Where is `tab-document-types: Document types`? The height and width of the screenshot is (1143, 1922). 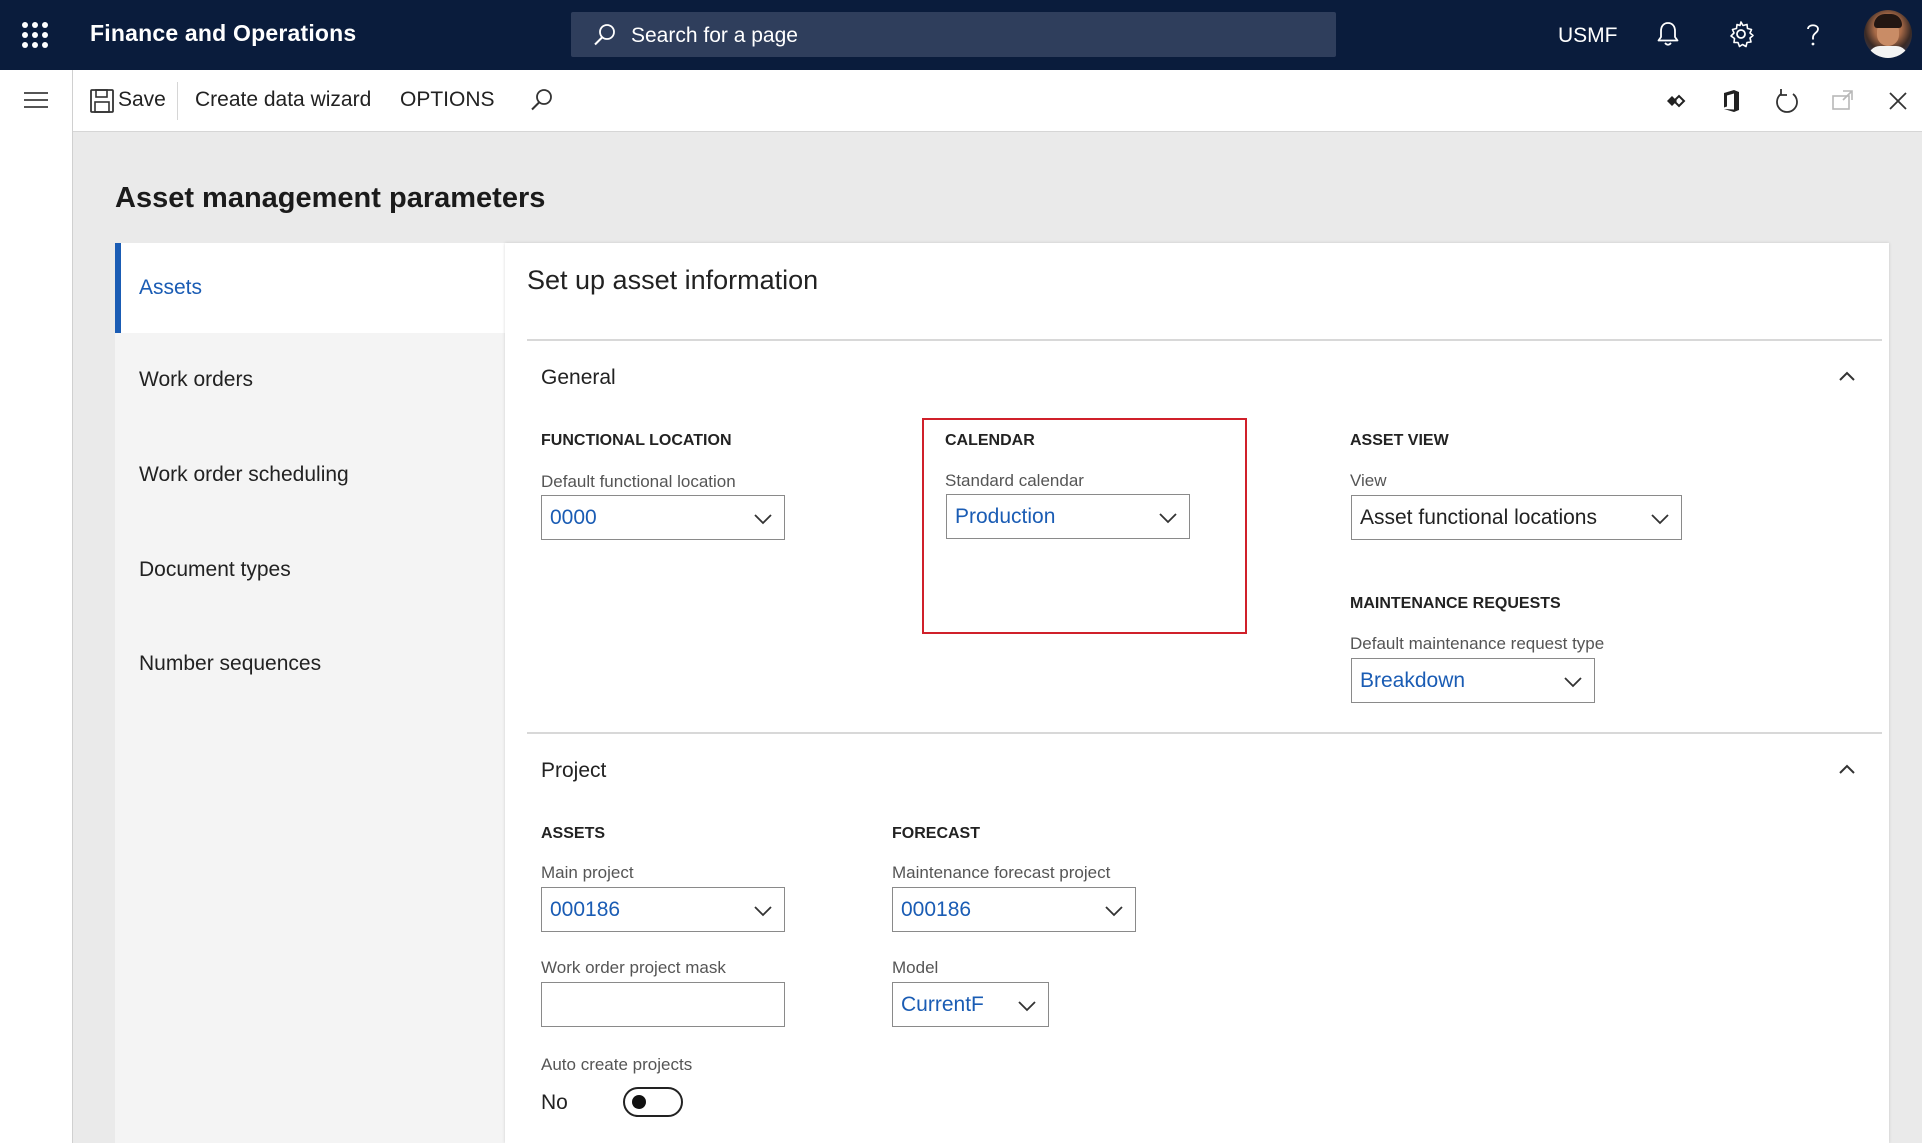
tab-document-types: Document types is located at coordinates (310, 568).